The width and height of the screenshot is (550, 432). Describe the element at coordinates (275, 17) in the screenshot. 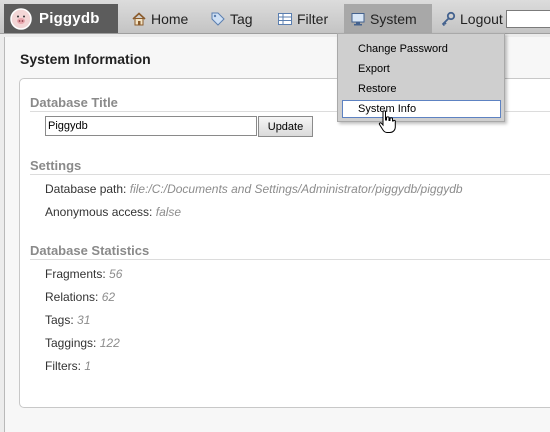

I see `top-nav-bar: Piggydb Home Tag Filter System Logout` at that location.